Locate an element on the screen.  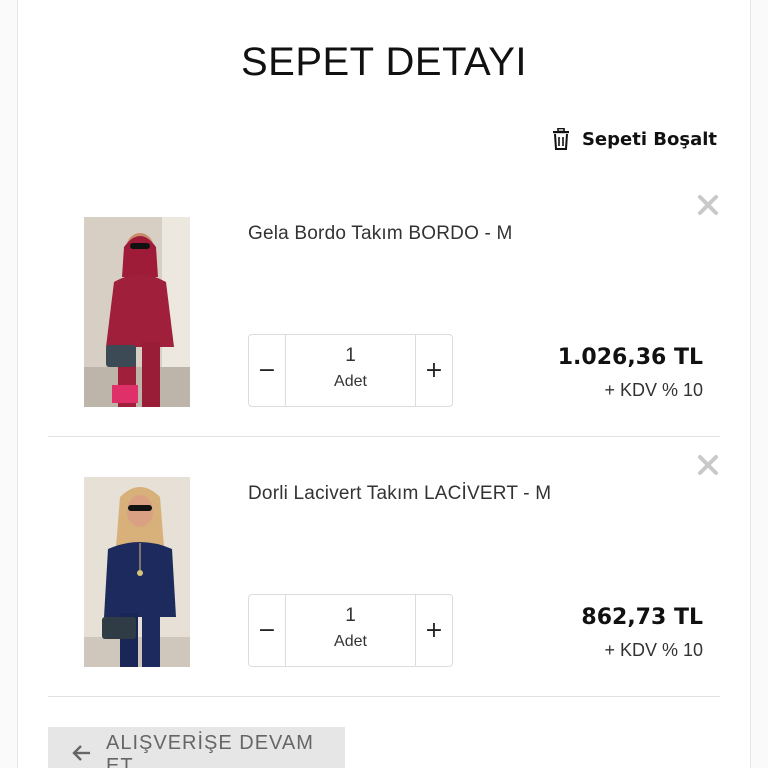
clear-cart-button: Sepeti Boşalt is located at coordinates (634, 139).